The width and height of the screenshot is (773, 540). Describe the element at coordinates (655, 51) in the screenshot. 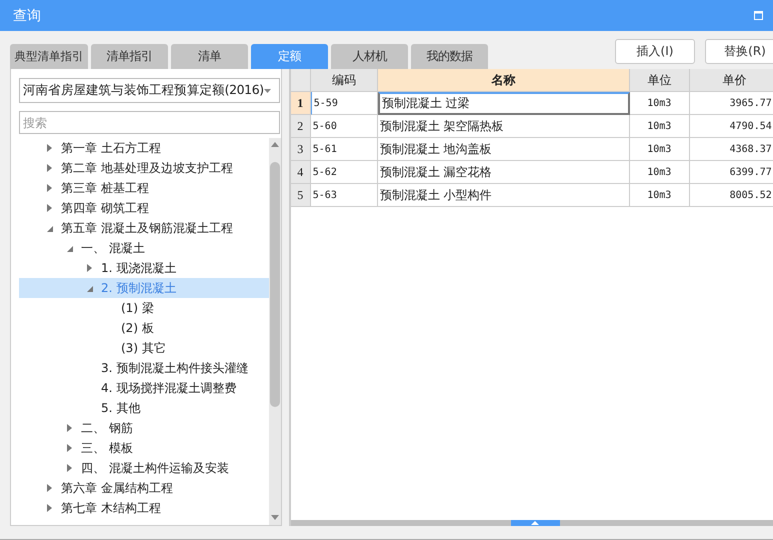

I see `action-button: 插入(I)` at that location.